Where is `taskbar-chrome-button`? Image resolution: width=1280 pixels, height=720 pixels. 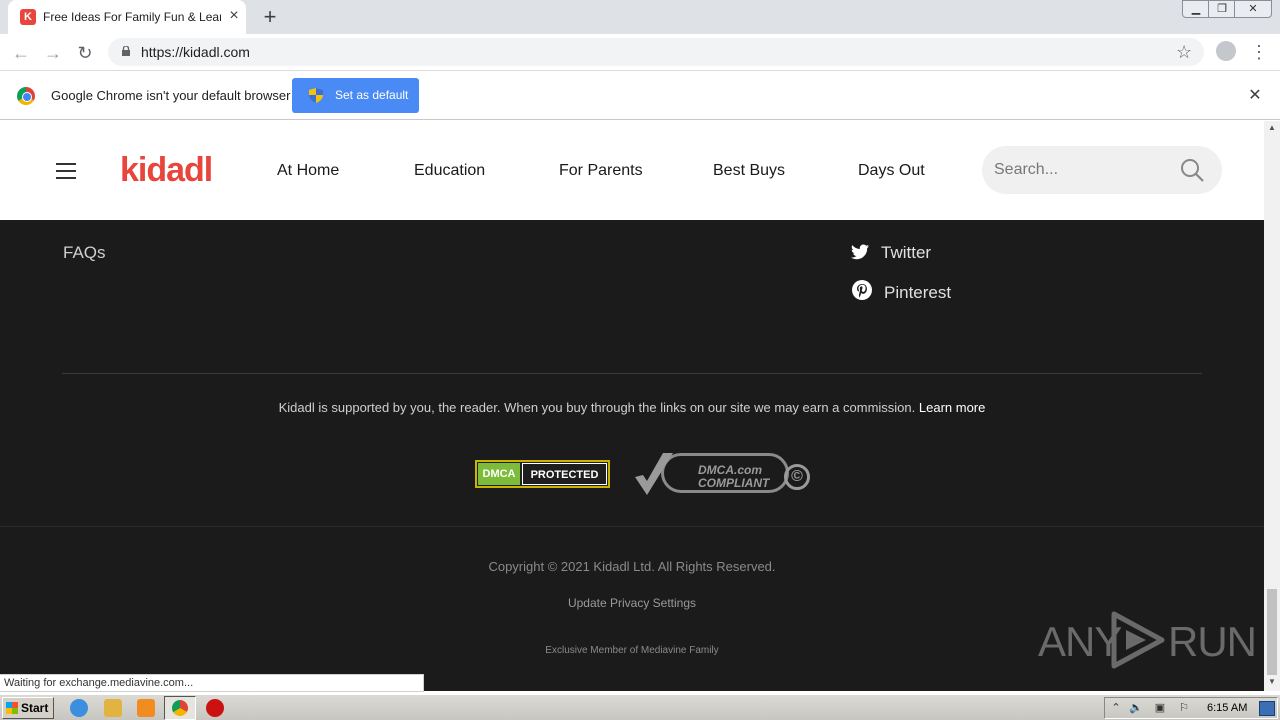 taskbar-chrome-button is located at coordinates (180, 708).